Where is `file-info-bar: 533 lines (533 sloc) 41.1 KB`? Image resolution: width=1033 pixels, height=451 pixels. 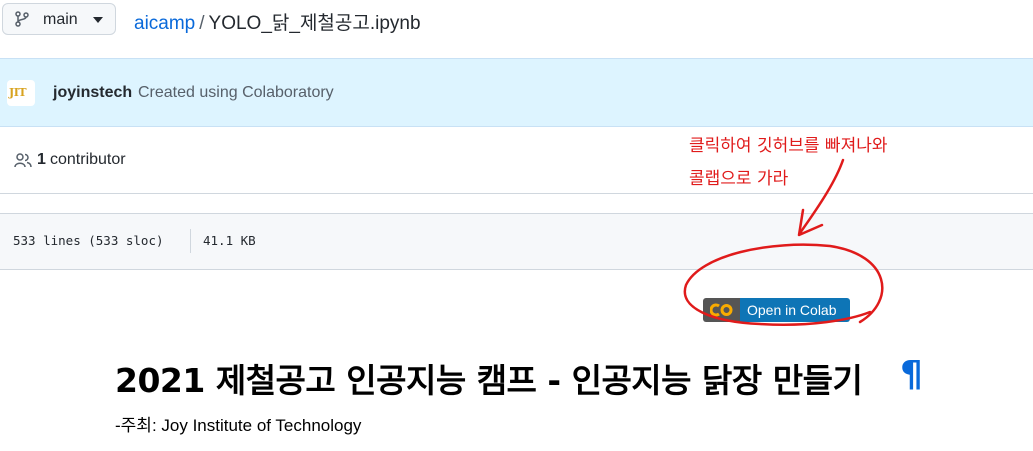
file-info-bar: 533 lines (533 sloc) 41.1 KB is located at coordinates (516, 241).